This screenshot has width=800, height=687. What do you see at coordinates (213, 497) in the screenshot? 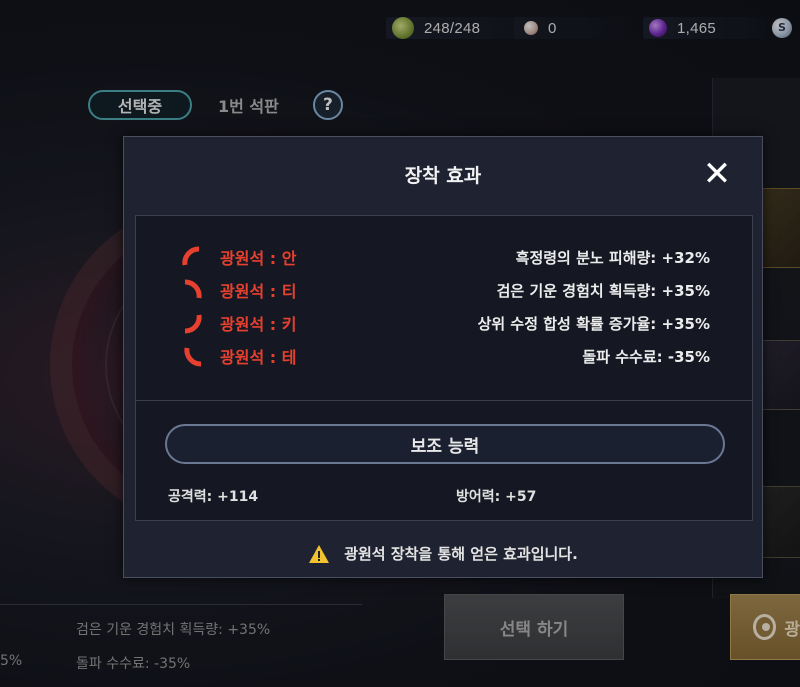
I see `attack-stat: 공격력: +114` at bounding box center [213, 497].